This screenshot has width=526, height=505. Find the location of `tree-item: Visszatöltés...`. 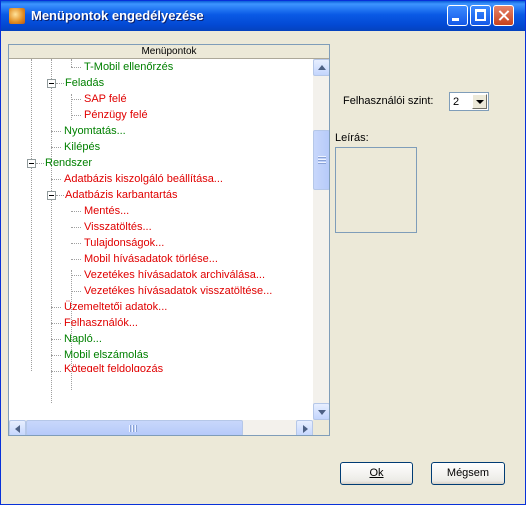

tree-item: Visszatöltés... is located at coordinates (118, 227).